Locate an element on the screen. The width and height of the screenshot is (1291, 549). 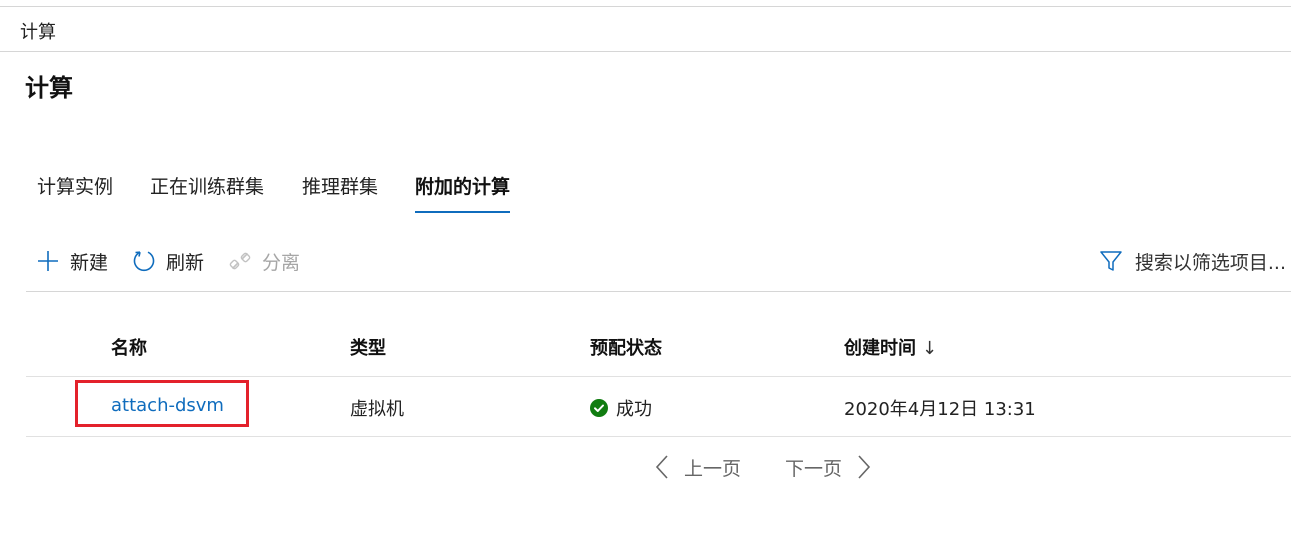
column-header-type: 类型 is located at coordinates (368, 347).